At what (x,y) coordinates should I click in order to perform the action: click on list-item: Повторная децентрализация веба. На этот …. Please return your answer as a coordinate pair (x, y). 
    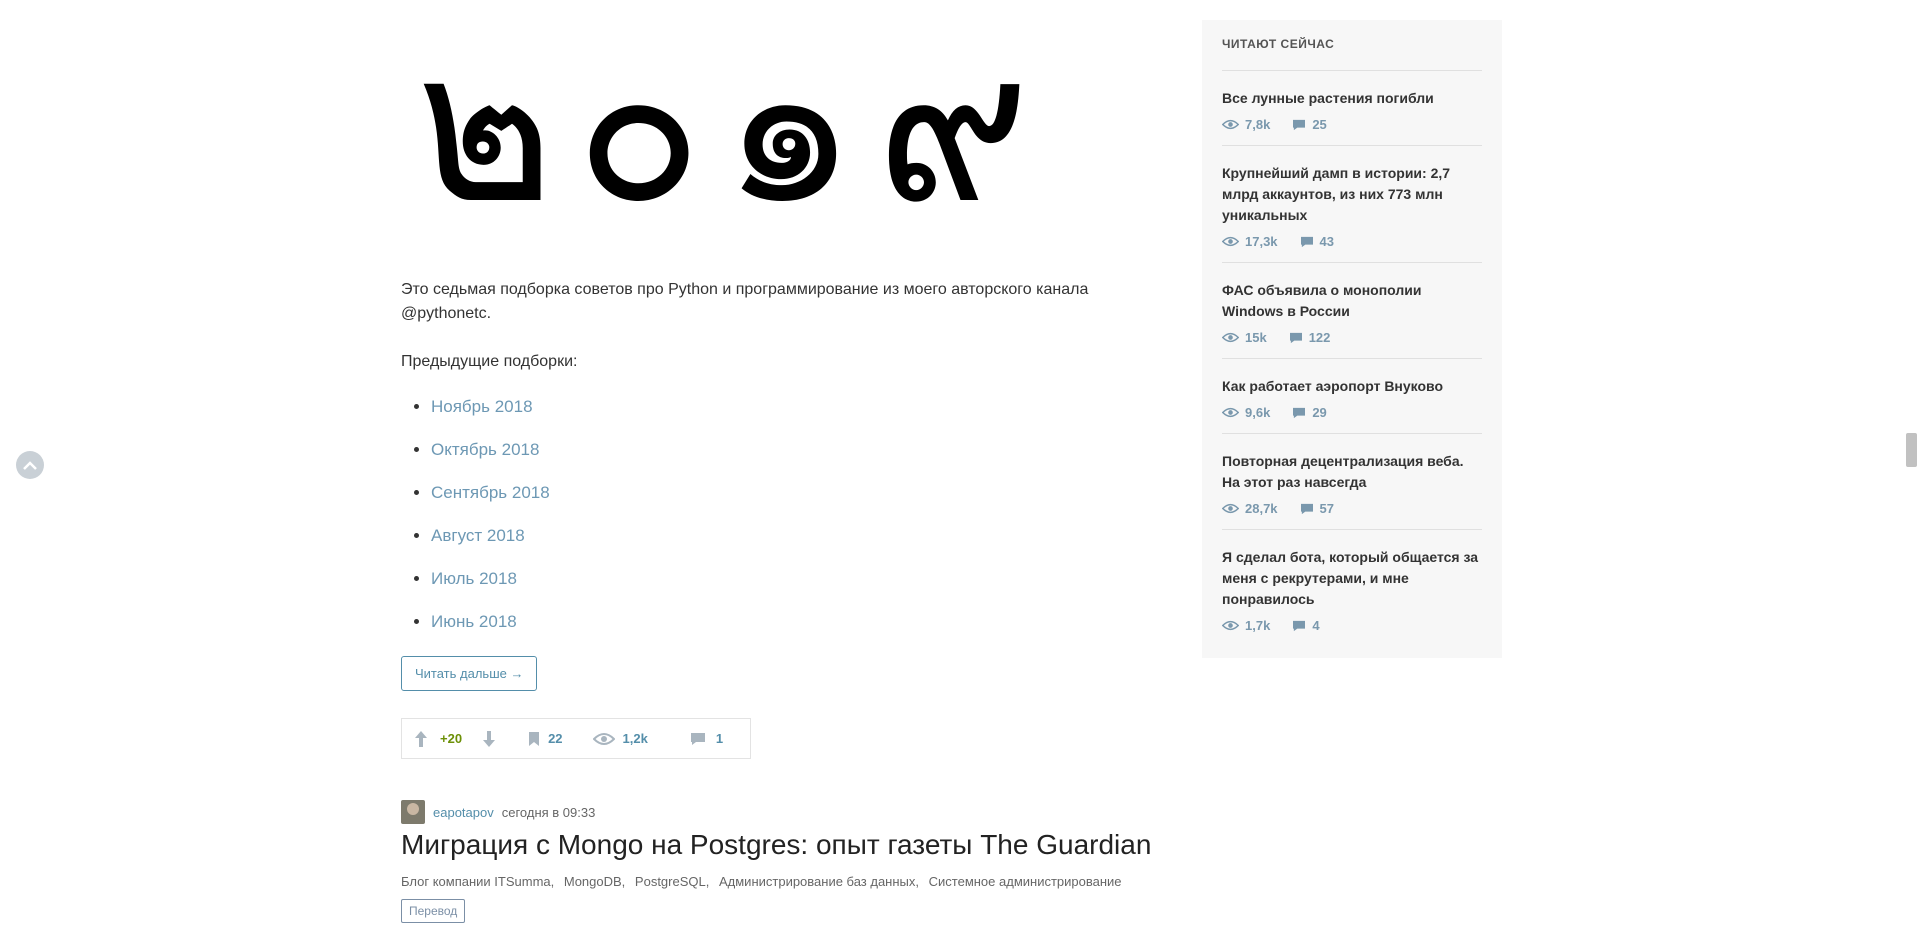
    Looking at the image, I should click on (1352, 482).